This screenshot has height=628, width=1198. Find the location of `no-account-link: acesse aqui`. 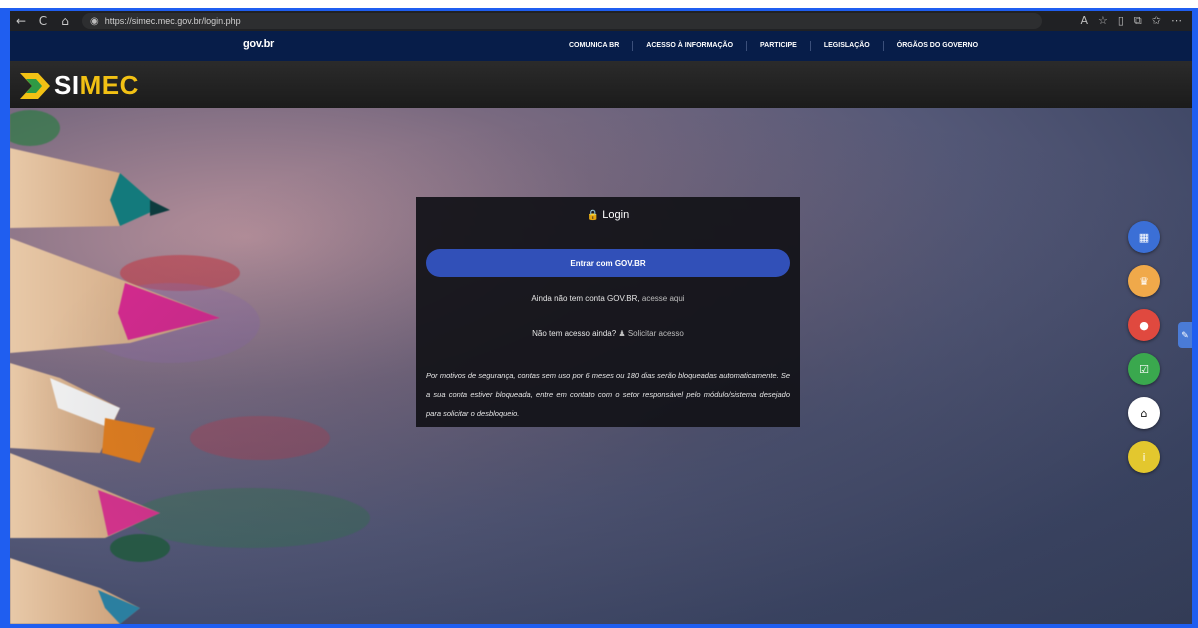

no-account-link: acesse aqui is located at coordinates (663, 298).